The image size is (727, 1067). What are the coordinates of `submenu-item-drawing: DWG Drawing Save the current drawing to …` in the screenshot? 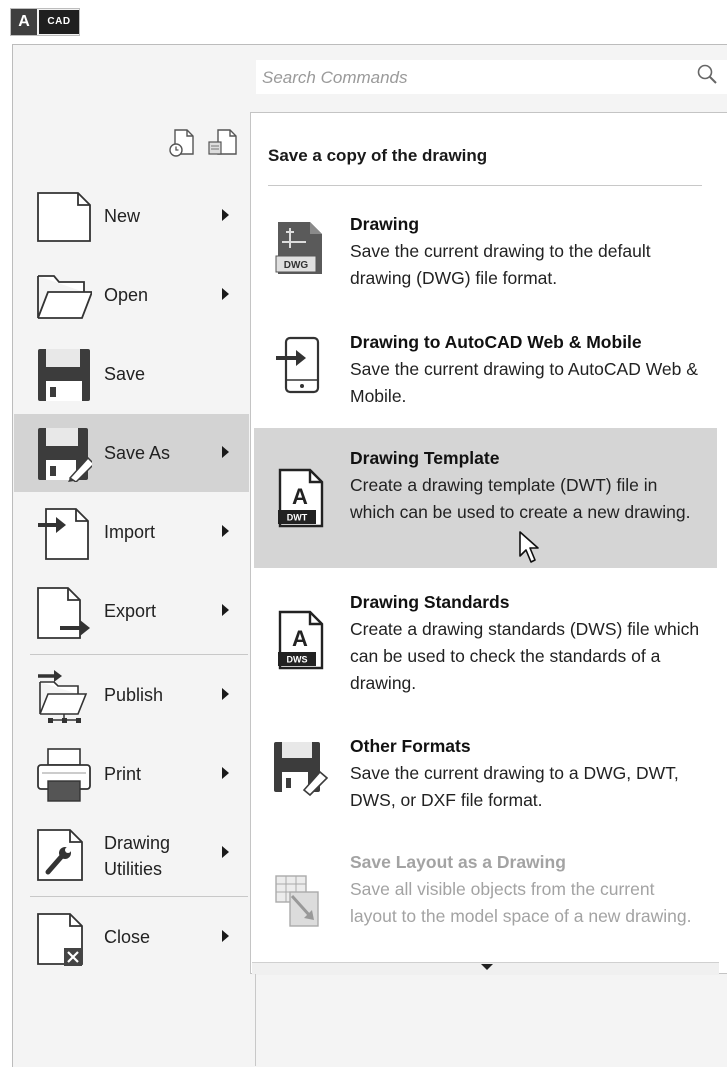 It's located at (485, 255).